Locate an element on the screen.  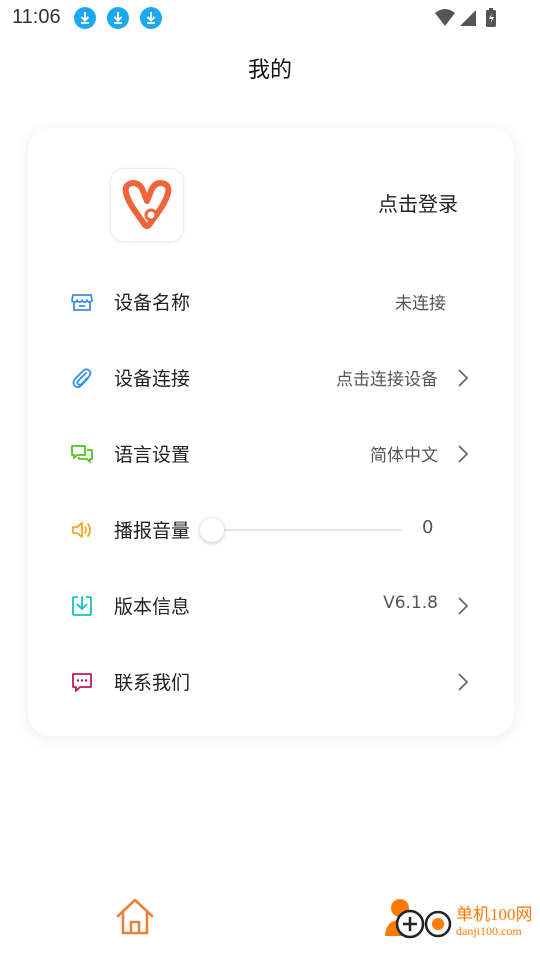
volume-slider-track is located at coordinates (307, 530).